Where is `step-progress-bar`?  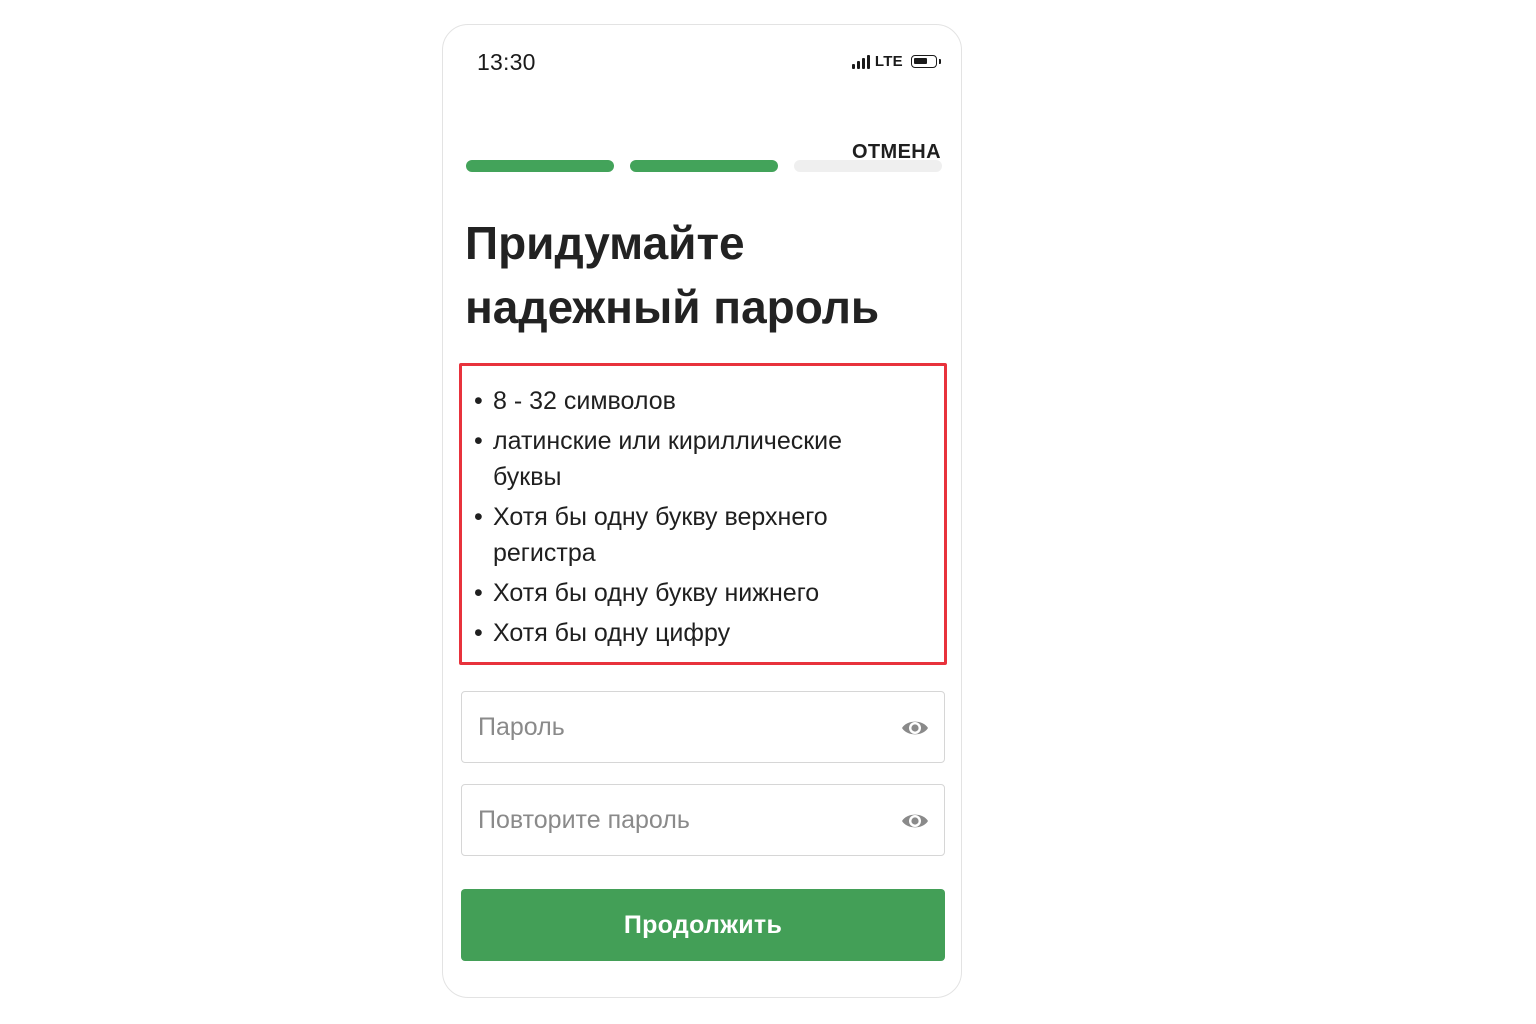 step-progress-bar is located at coordinates (704, 166).